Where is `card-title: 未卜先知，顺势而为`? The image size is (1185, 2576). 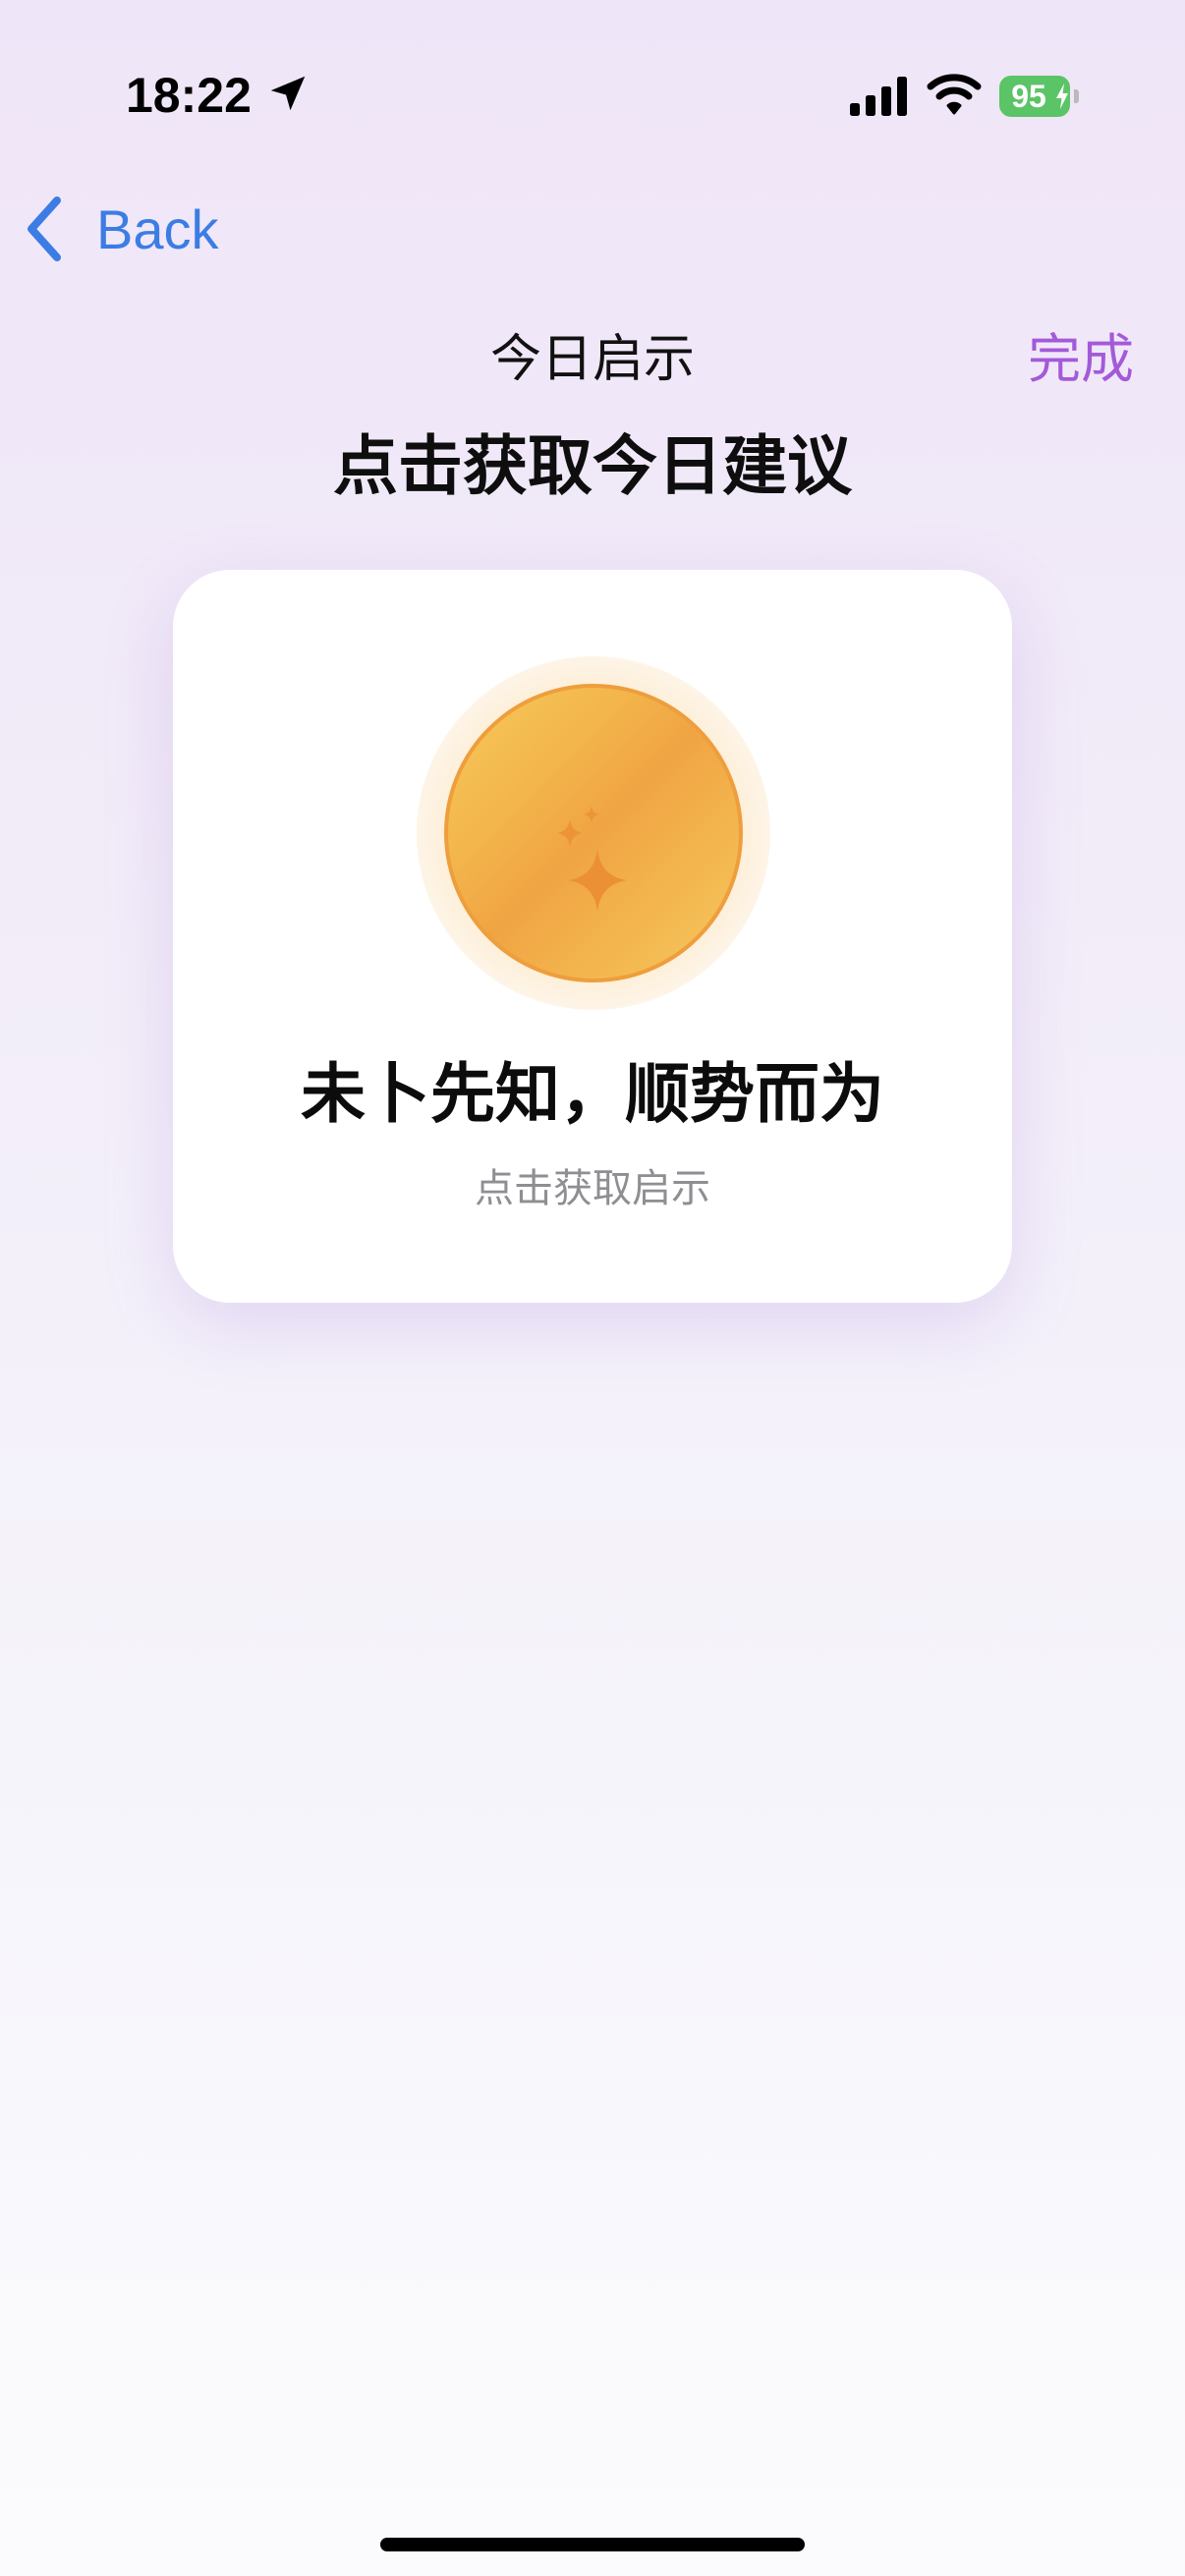 card-title: 未卜先知，顺势而为 is located at coordinates (592, 1094).